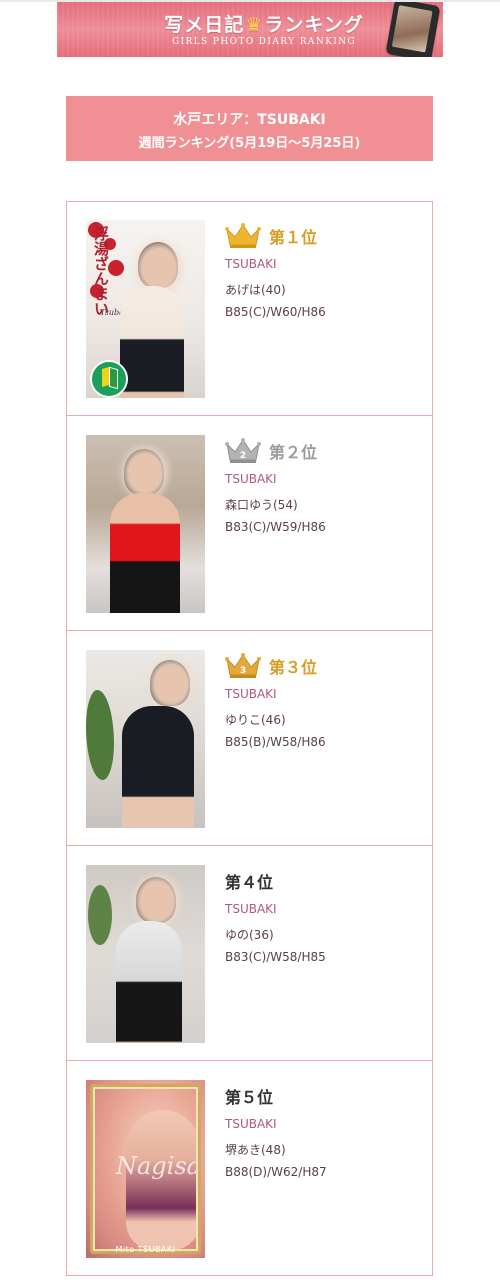 This screenshot has height=1288, width=500. Describe the element at coordinates (275, 527) in the screenshot. I see `body-size: B83(C)/W59/H86` at that location.